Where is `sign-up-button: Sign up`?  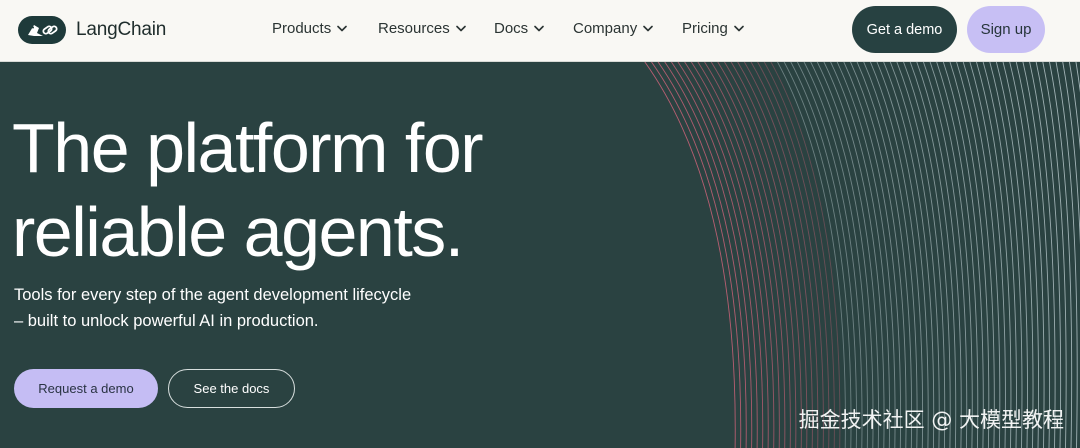 sign-up-button: Sign up is located at coordinates (1006, 29).